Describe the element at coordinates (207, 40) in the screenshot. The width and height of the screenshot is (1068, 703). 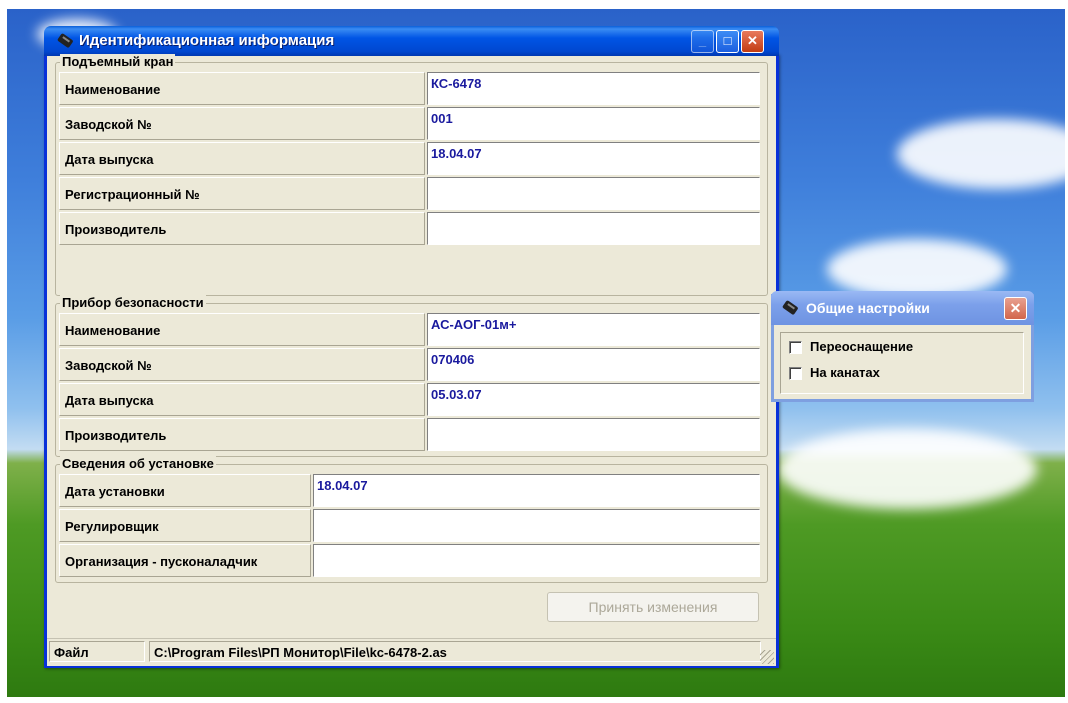
I see `window-title: Идентификационная информация` at that location.